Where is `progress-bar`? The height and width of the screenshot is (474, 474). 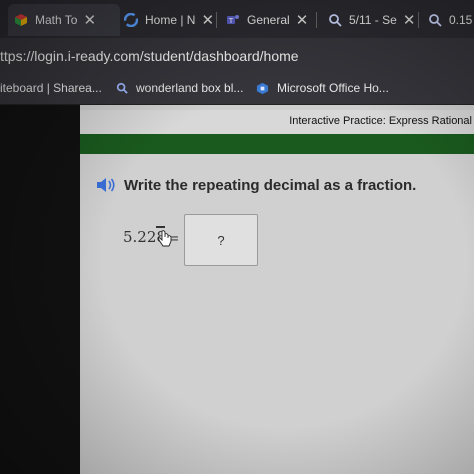 progress-bar is located at coordinates (277, 144).